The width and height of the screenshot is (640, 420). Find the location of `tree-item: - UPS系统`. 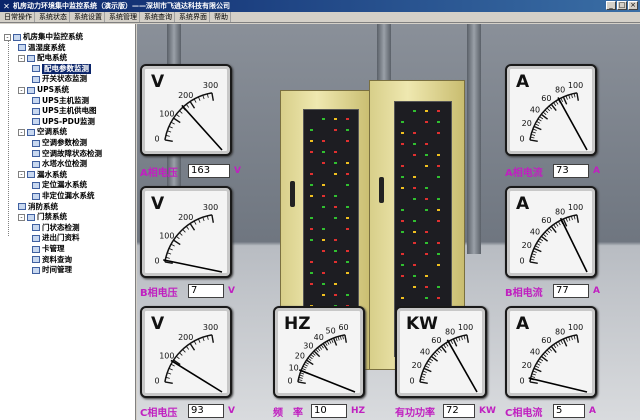

tree-item: - UPS系统 is located at coordinates (43, 90).